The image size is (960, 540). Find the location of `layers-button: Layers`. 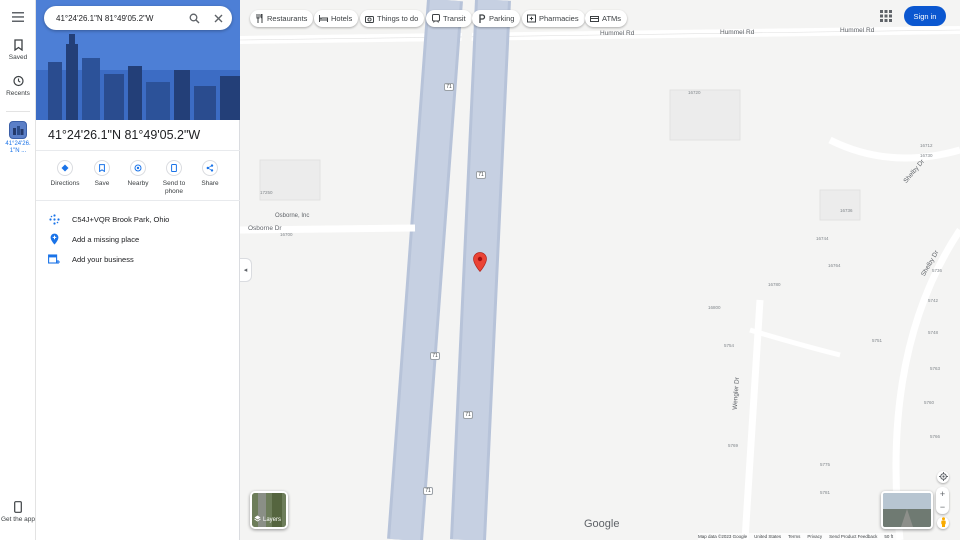

layers-button: Layers is located at coordinates (269, 510).